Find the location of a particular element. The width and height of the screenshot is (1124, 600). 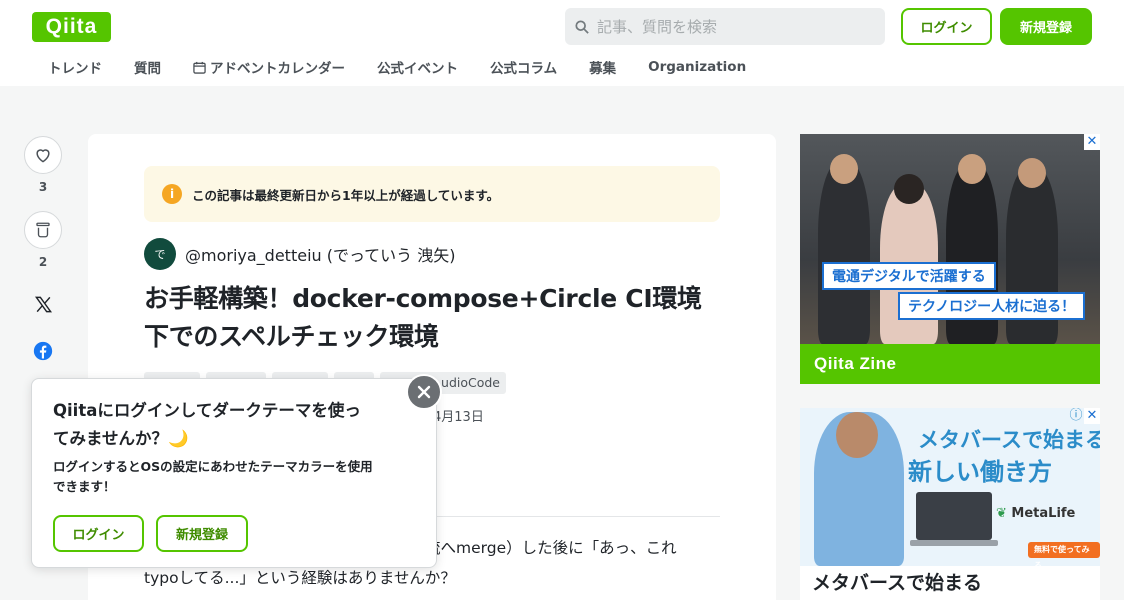

nav-advent-calendar: アドベントカレンダー is located at coordinates (269, 67).